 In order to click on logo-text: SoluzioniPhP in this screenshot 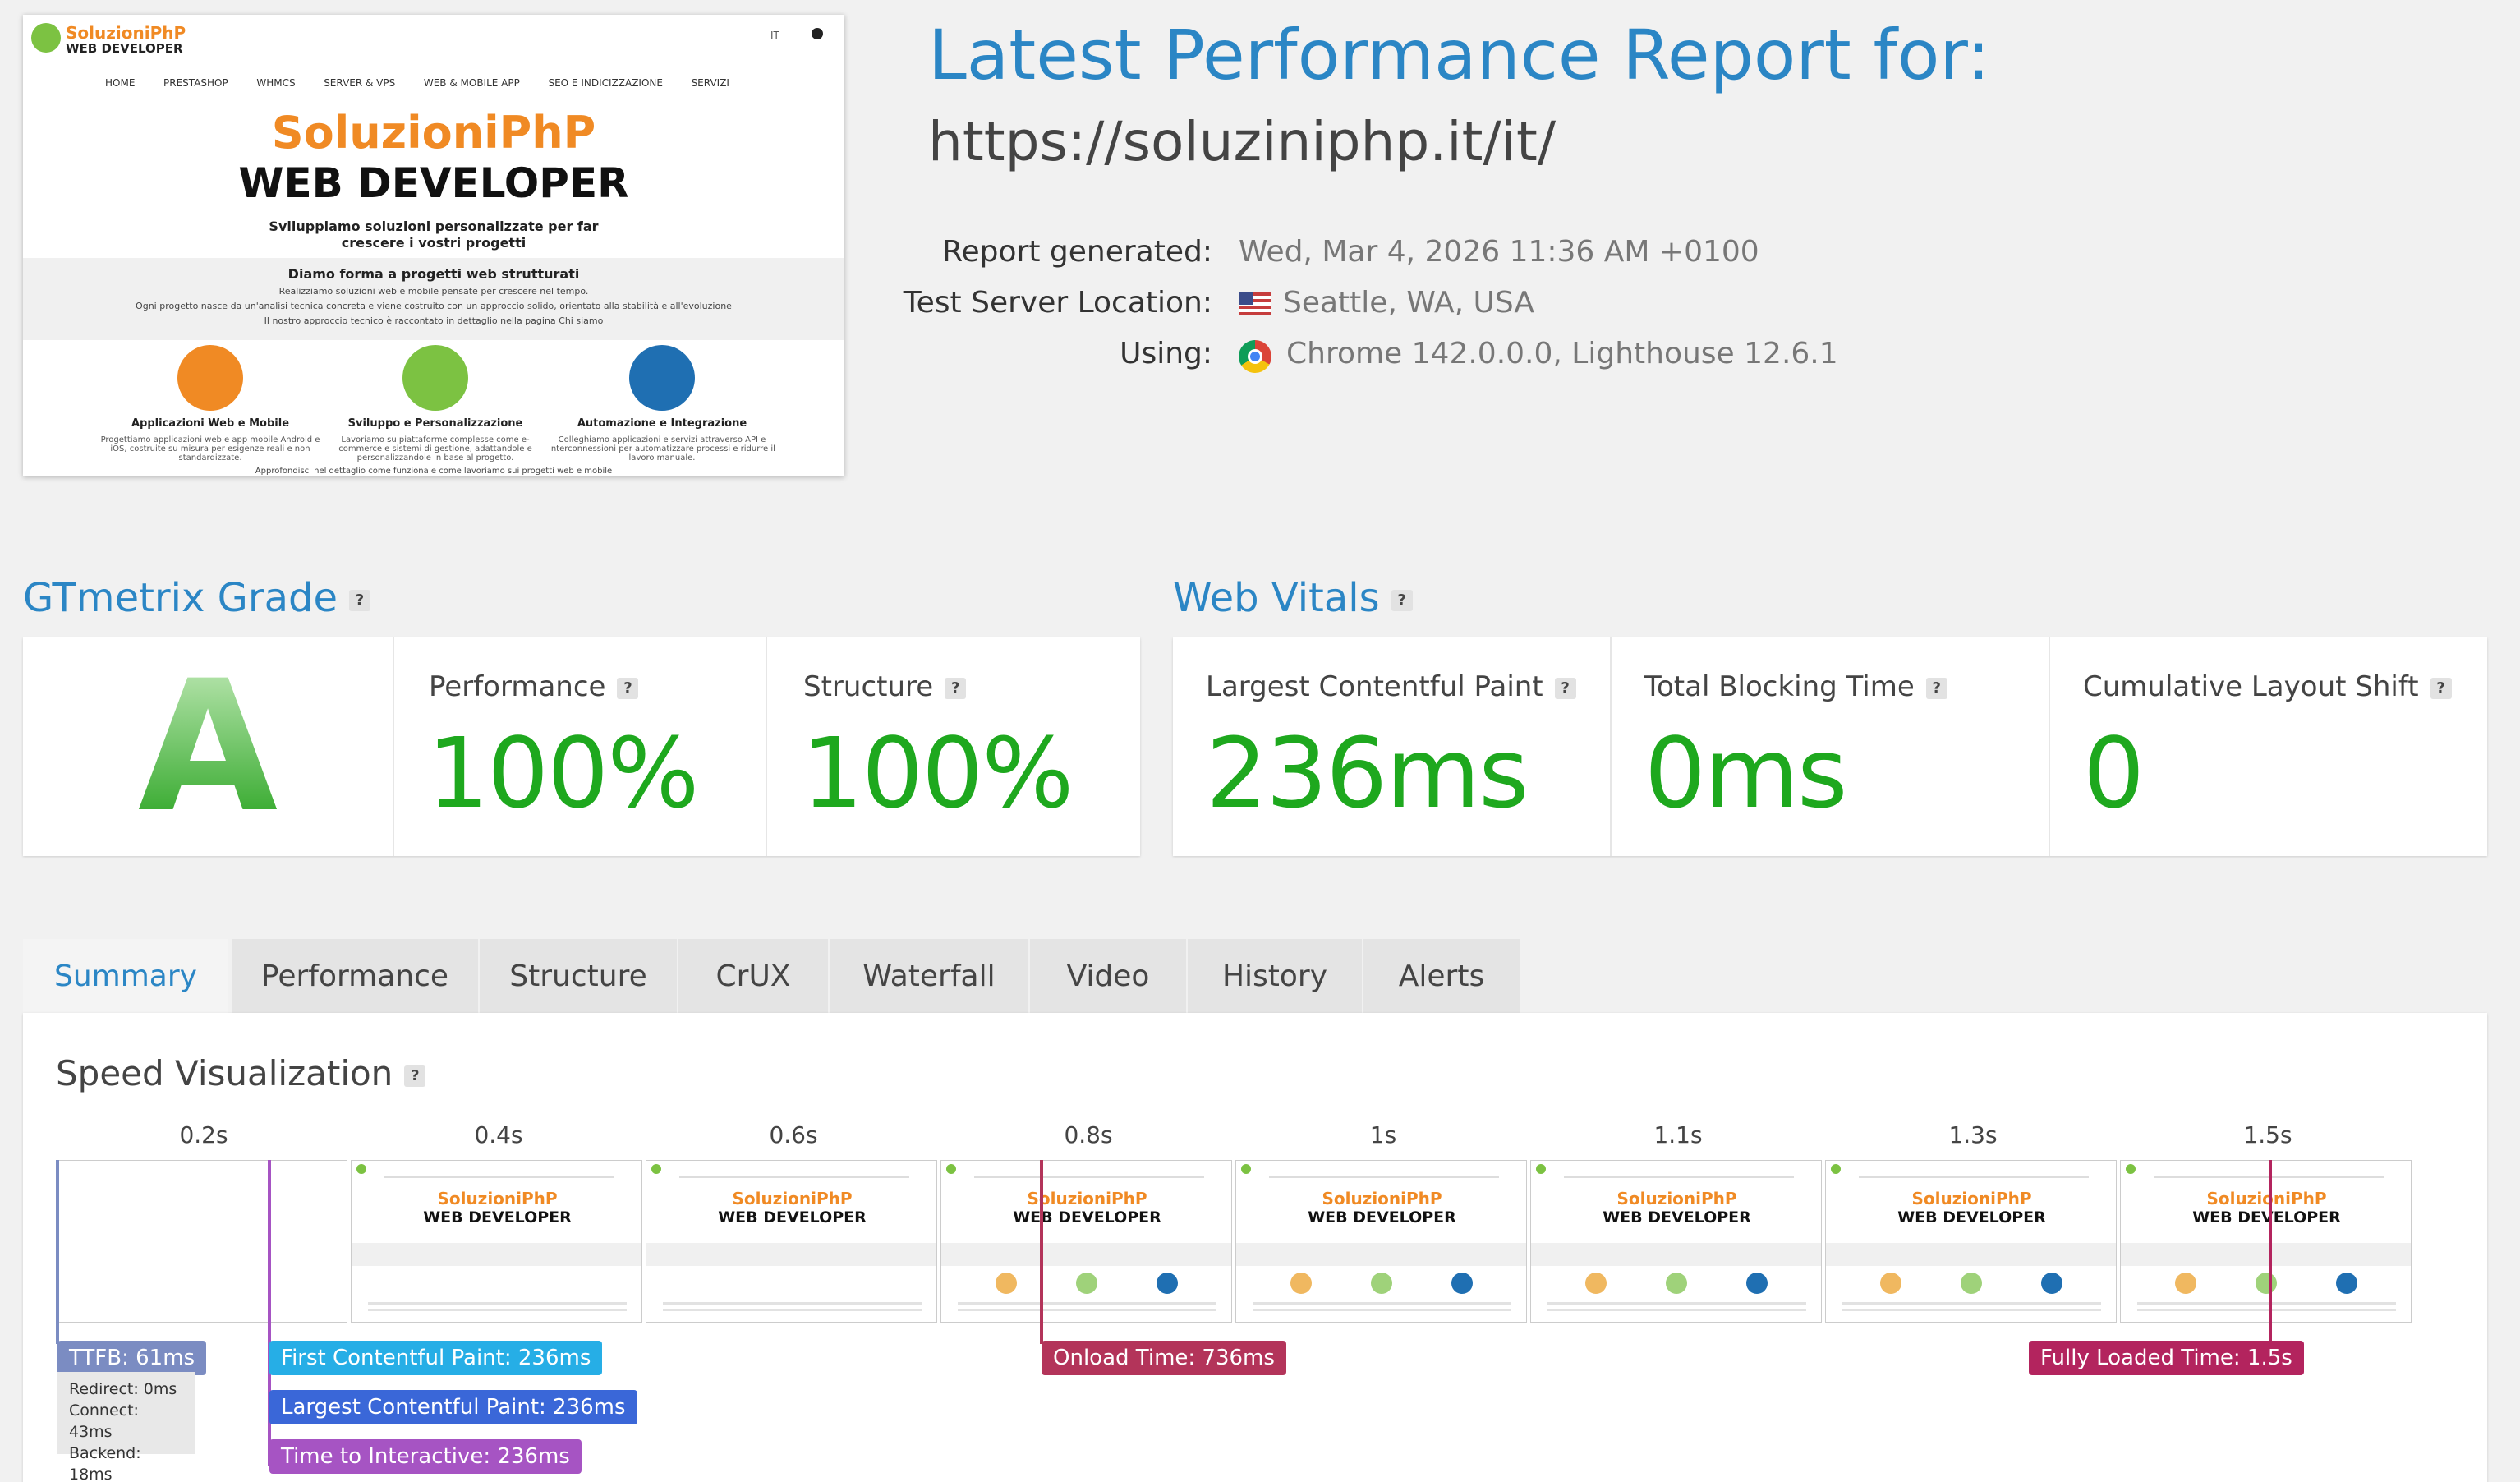, I will do `click(126, 33)`.